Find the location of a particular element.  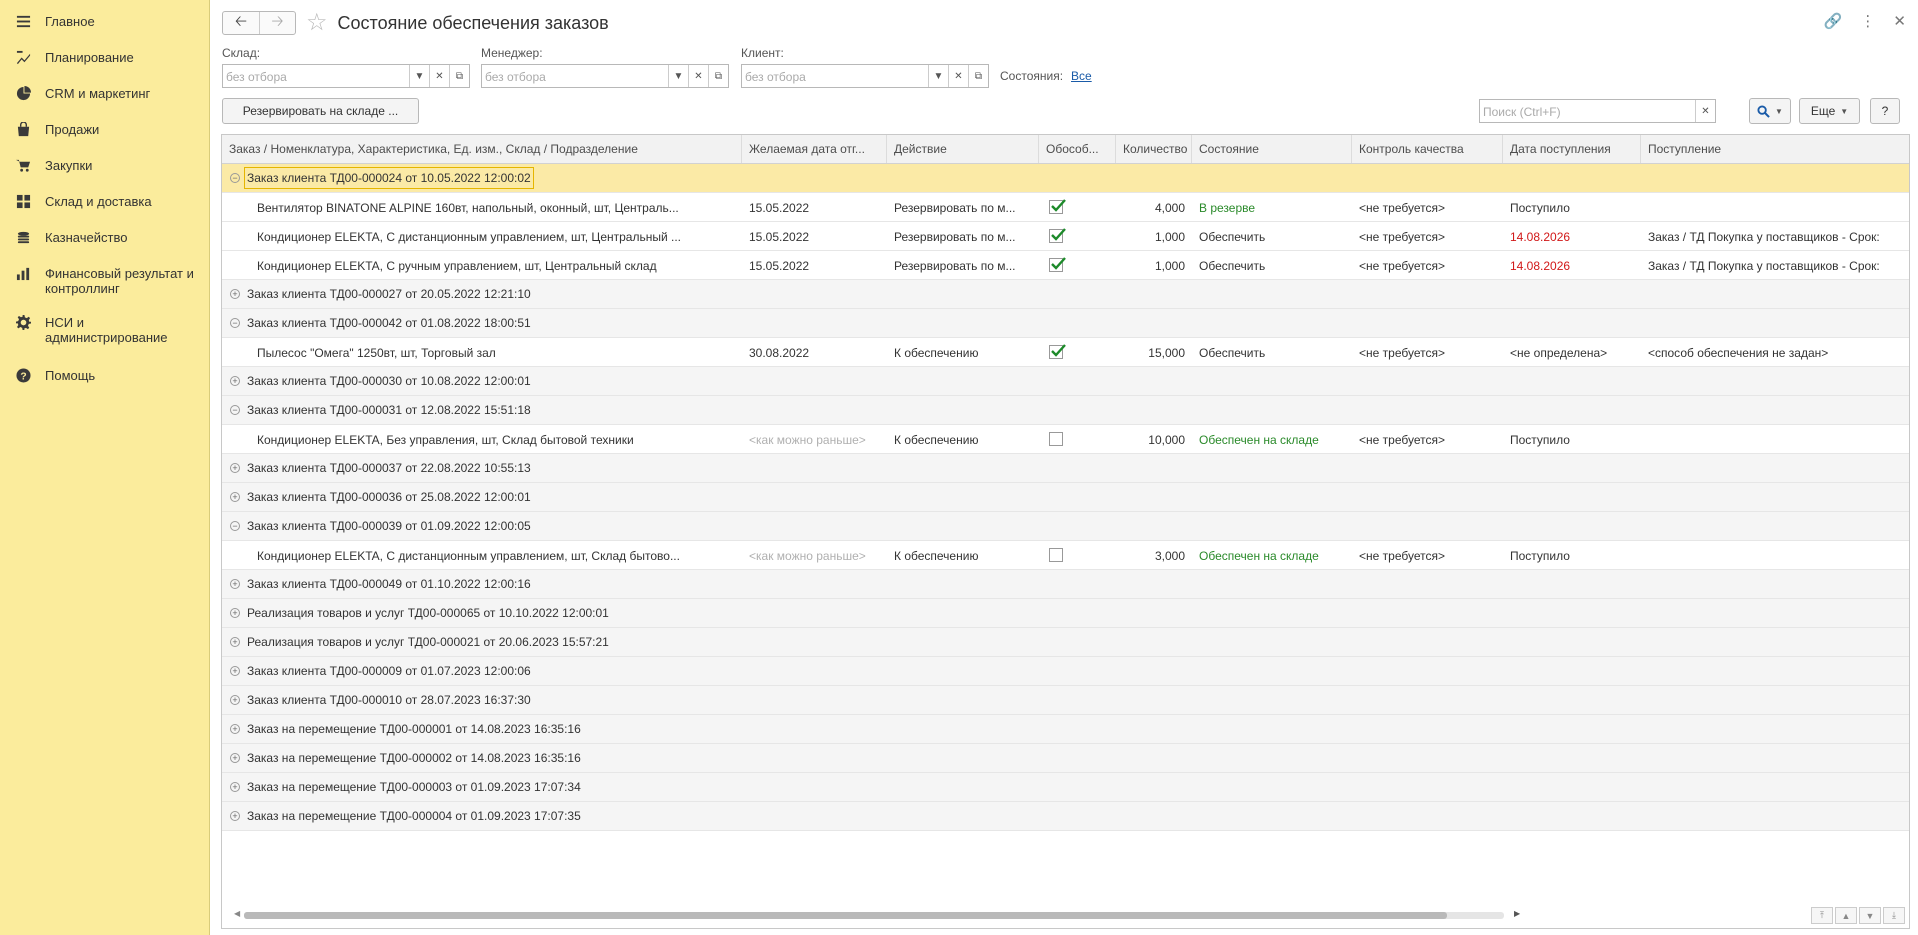

favorite-star-icon: ☆ is located at coordinates (317, 23).